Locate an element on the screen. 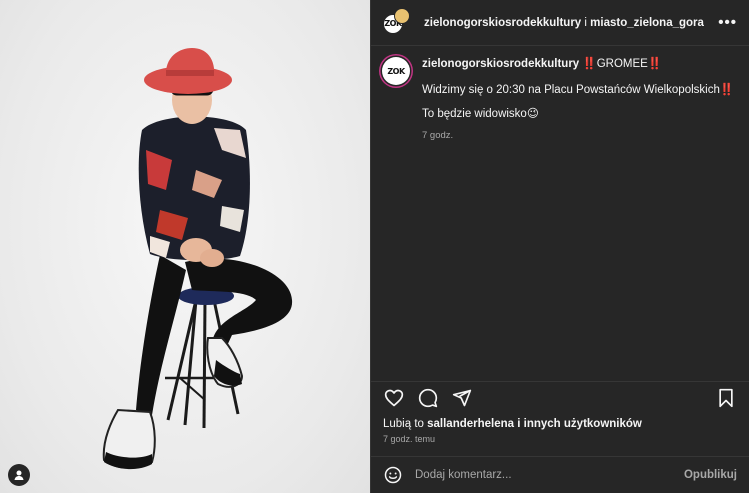 Image resolution: width=749 pixels, height=493 pixels. bookmark-icon is located at coordinates (726, 398).